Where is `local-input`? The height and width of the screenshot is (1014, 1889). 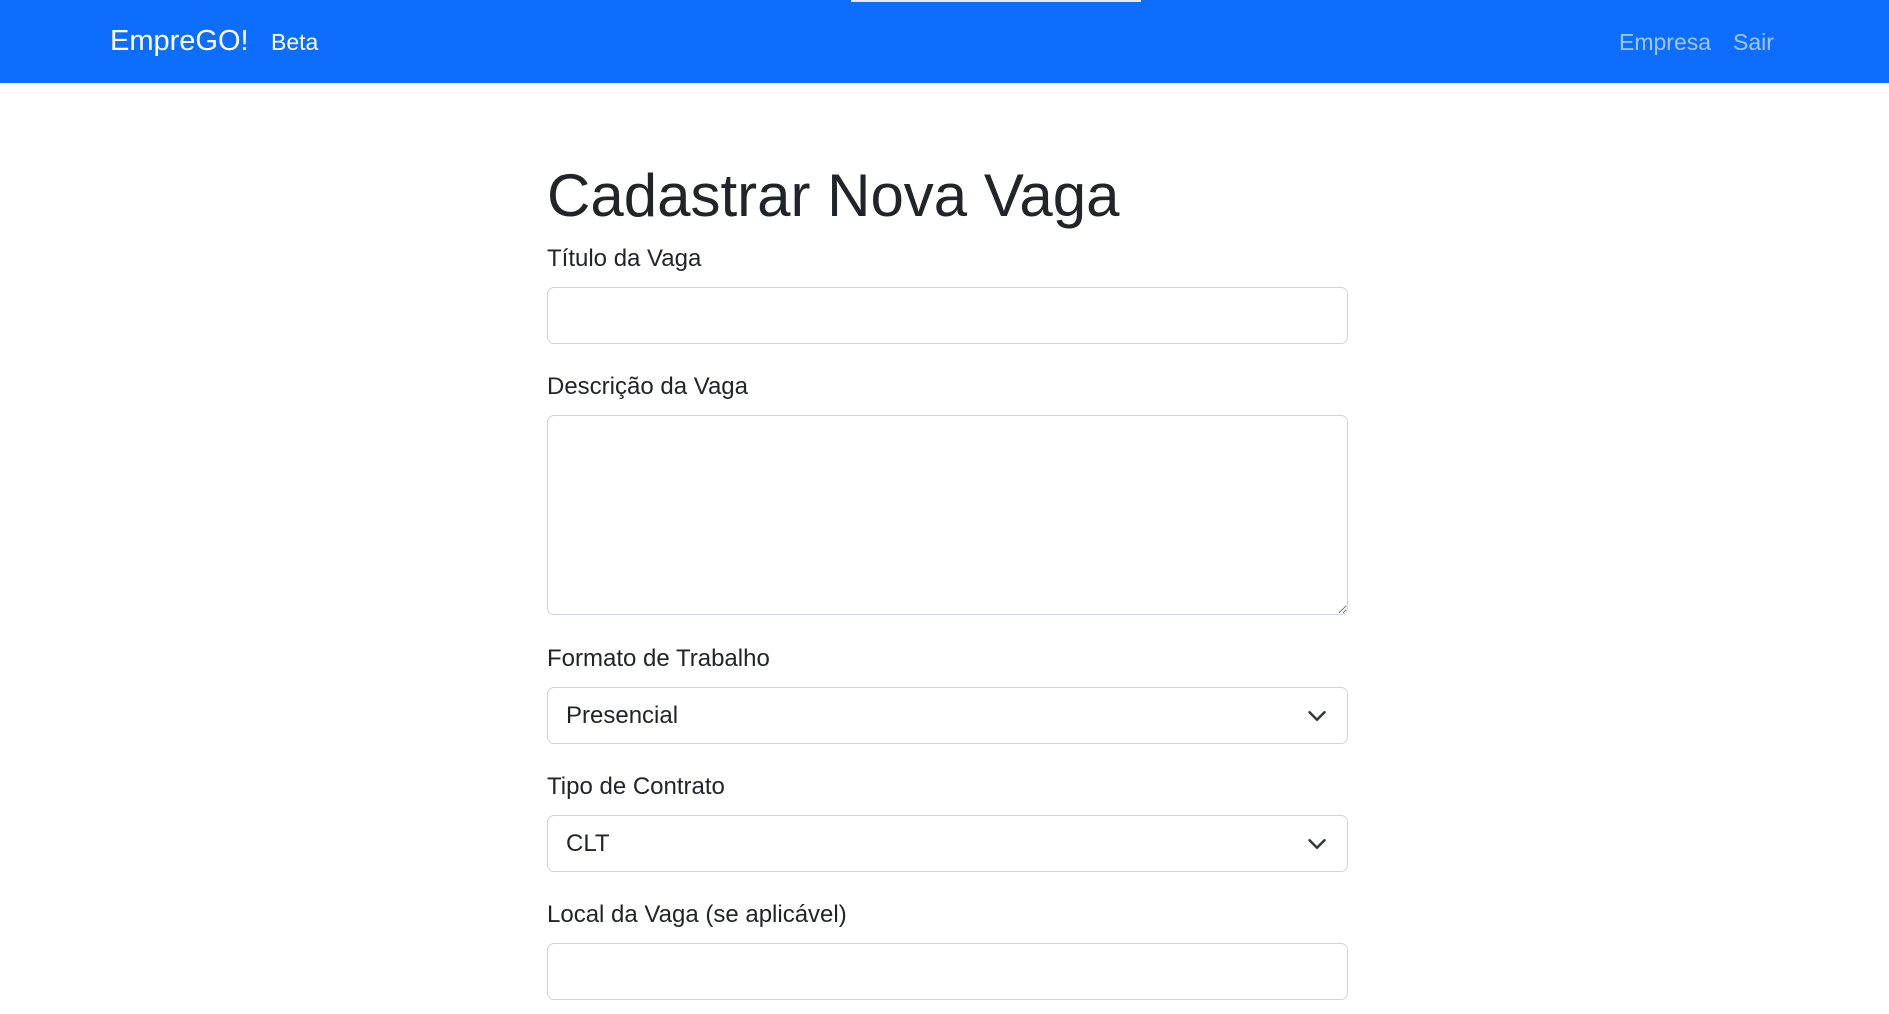
local-input is located at coordinates (947, 971).